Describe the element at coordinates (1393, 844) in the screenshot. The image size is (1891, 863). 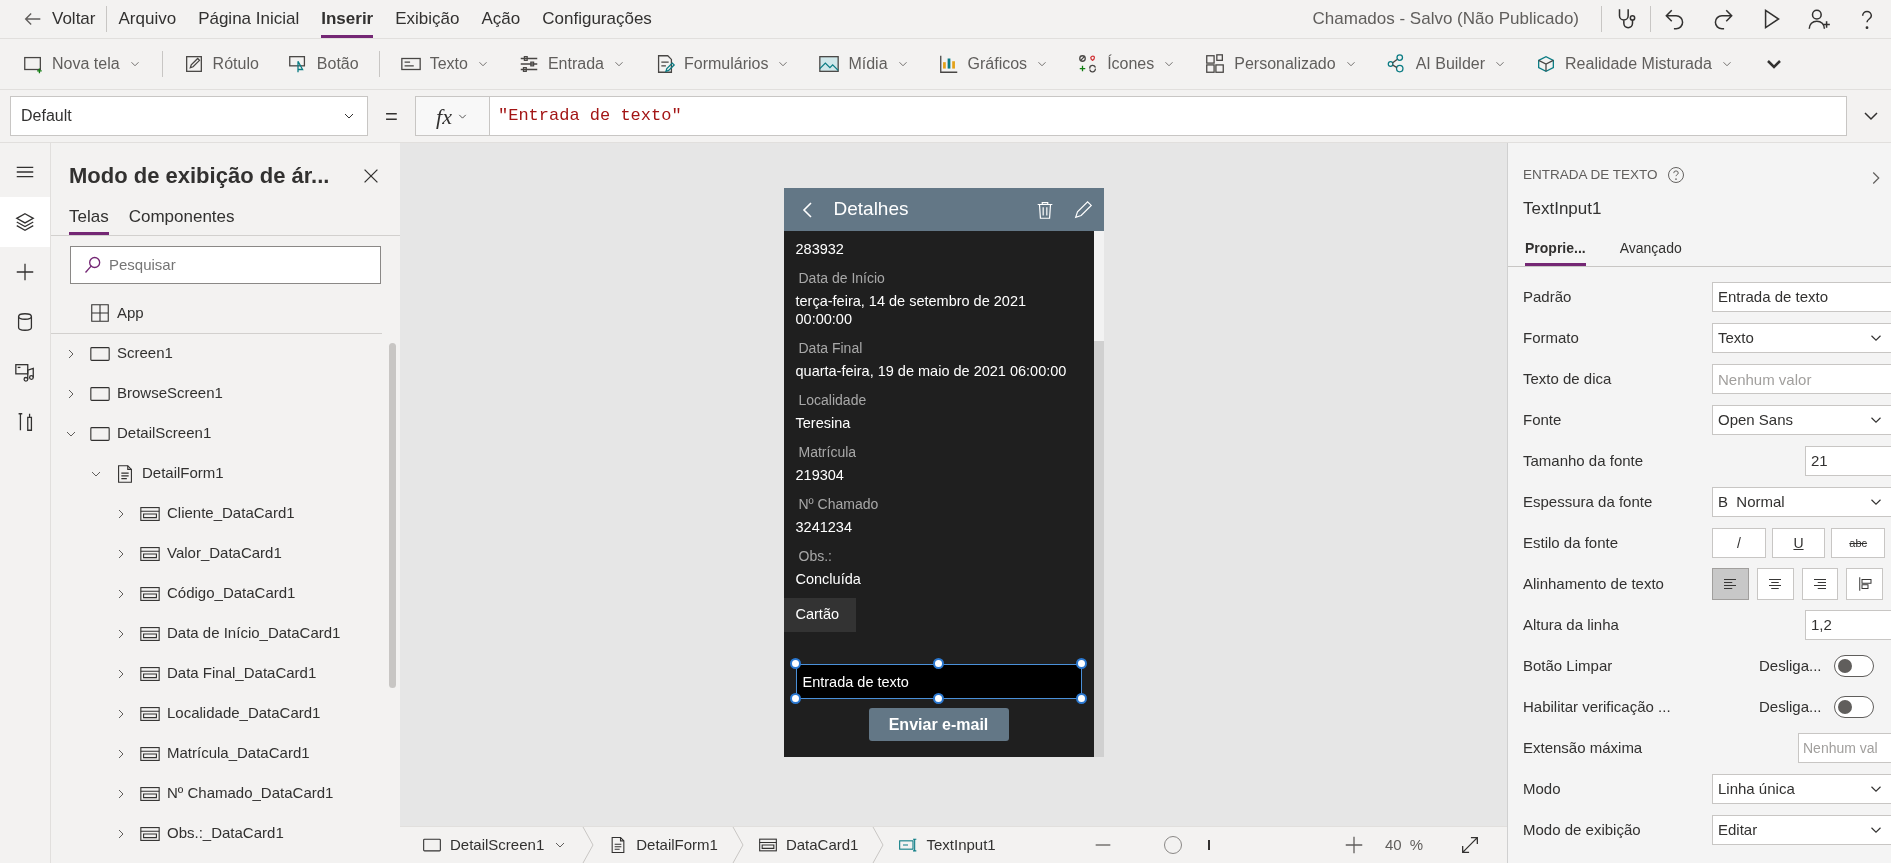
I see `zoom-value: 40` at that location.